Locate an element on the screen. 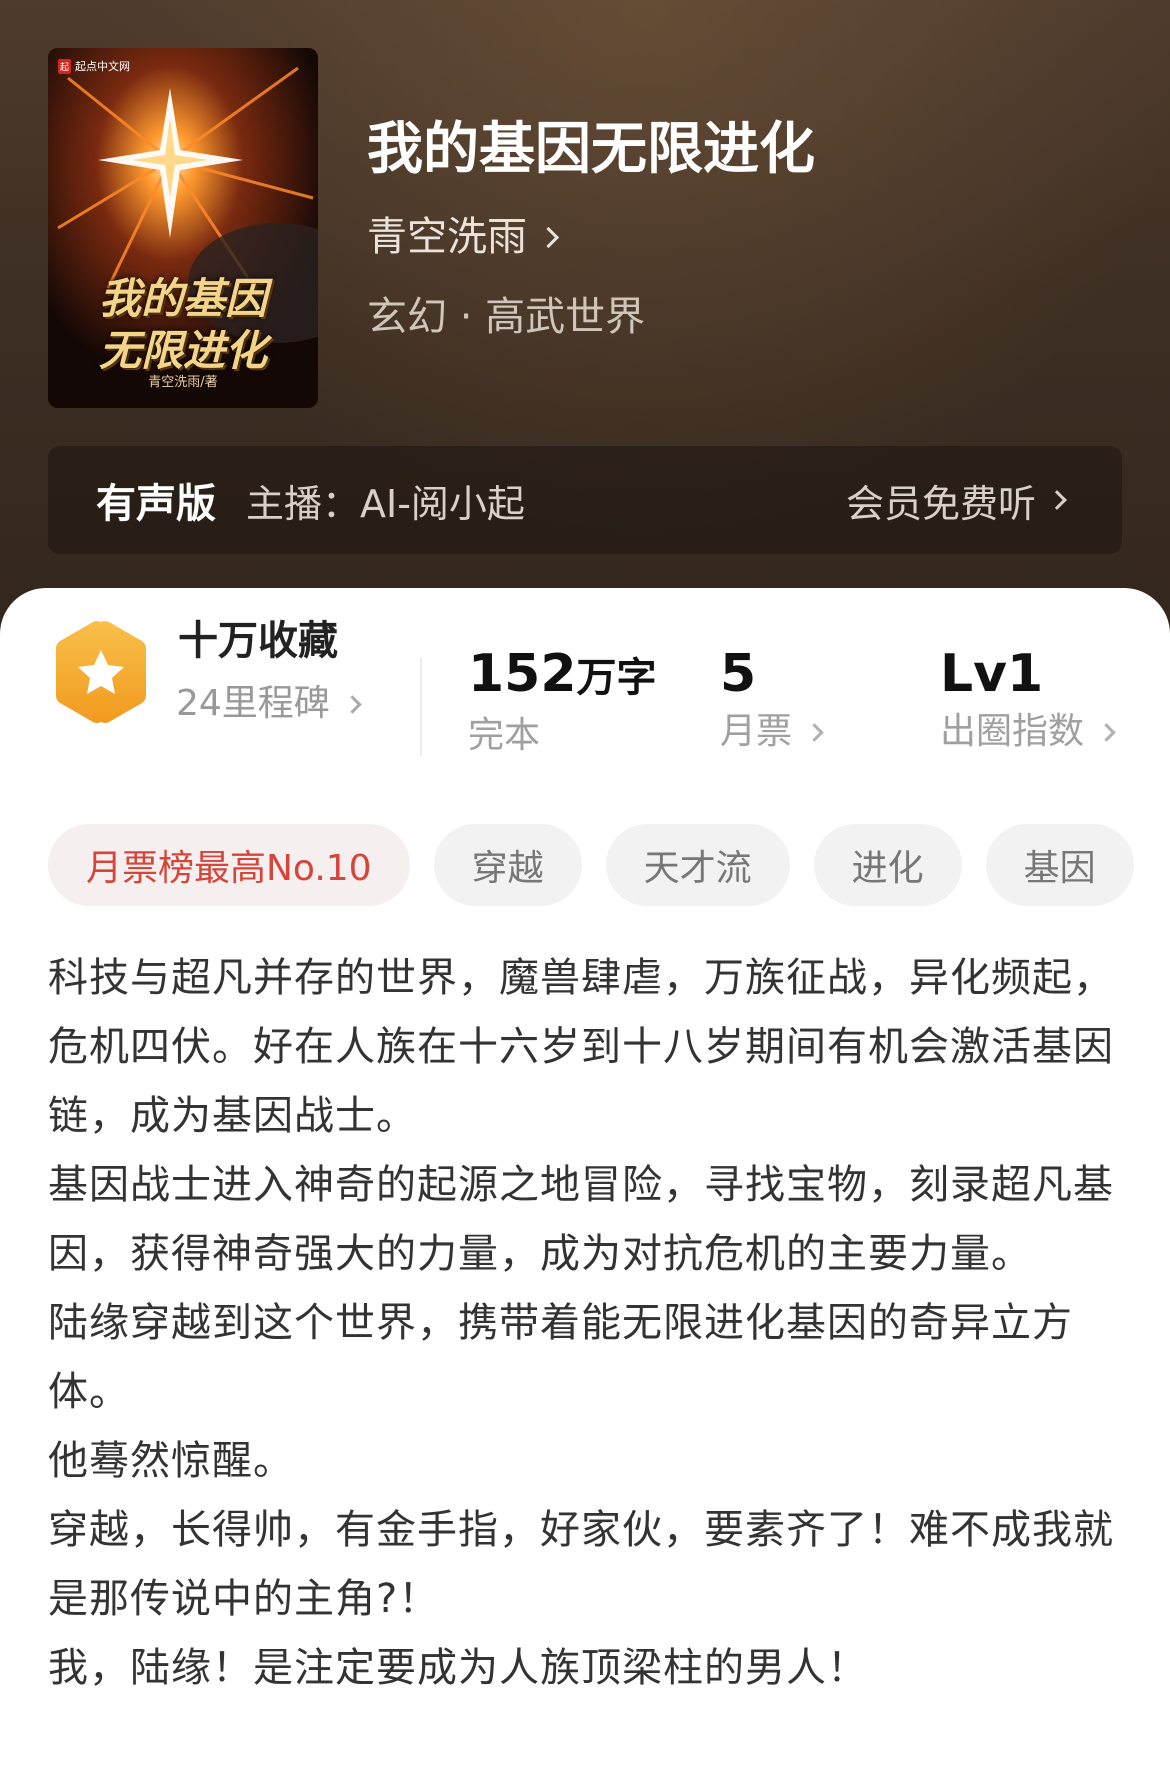 This screenshot has width=1170, height=1771. popularity-index-label: 出圈指数 is located at coordinates (1012, 731).